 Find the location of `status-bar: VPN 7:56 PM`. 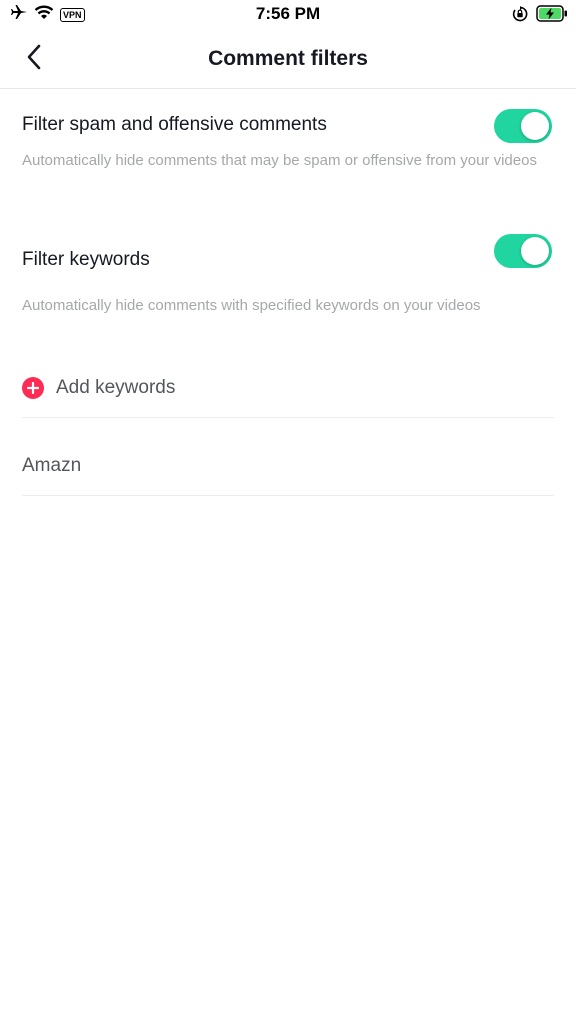

status-bar: VPN 7:56 PM is located at coordinates (288, 15).